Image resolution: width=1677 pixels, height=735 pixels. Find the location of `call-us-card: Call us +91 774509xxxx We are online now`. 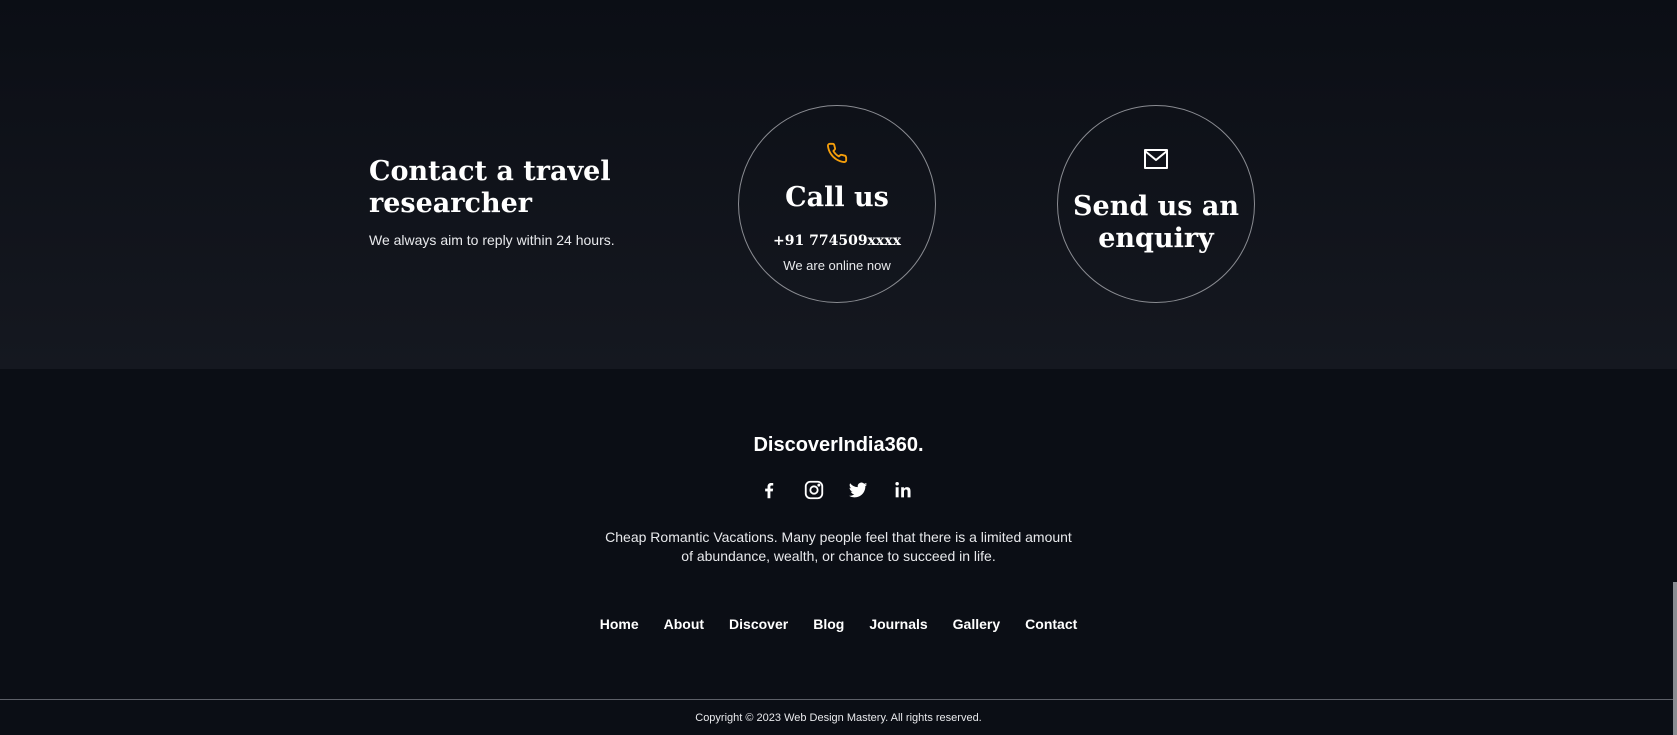

call-us-card: Call us +91 774509xxxx We are online now is located at coordinates (837, 204).